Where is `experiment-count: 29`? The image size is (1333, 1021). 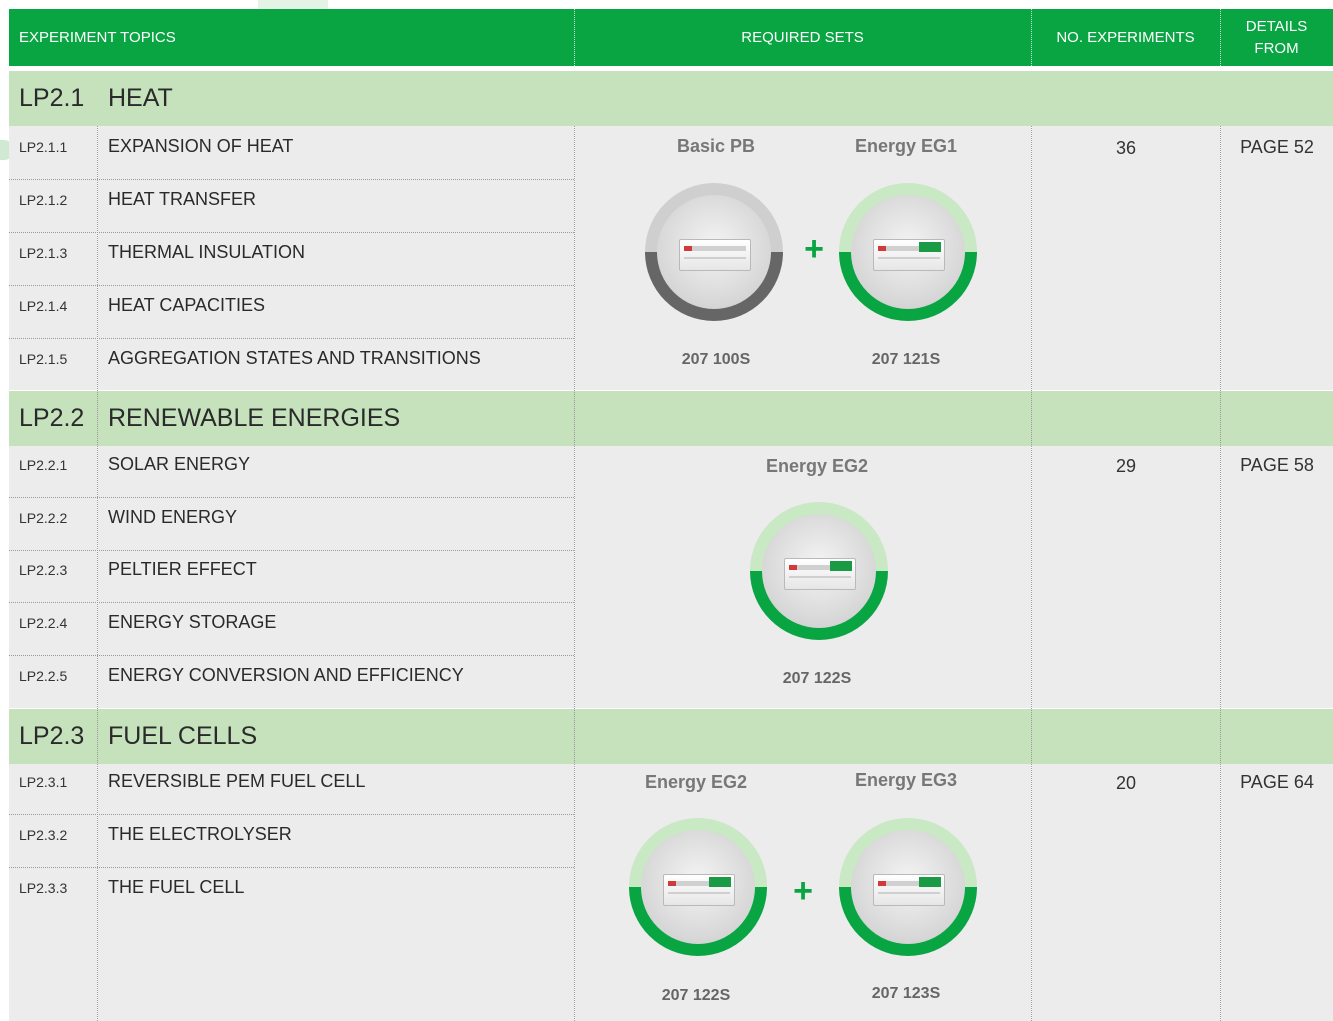
experiment-count: 29 is located at coordinates (1126, 466).